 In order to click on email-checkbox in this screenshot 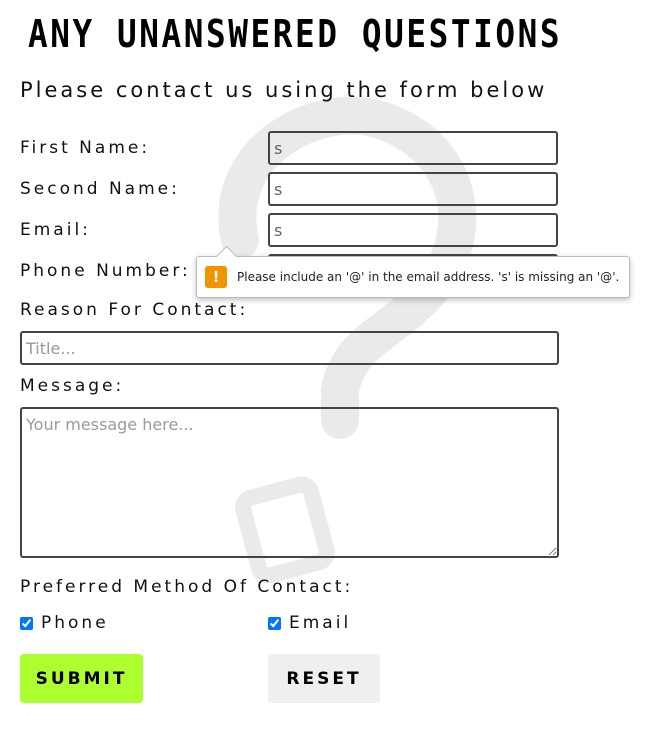, I will do `click(274, 623)`.